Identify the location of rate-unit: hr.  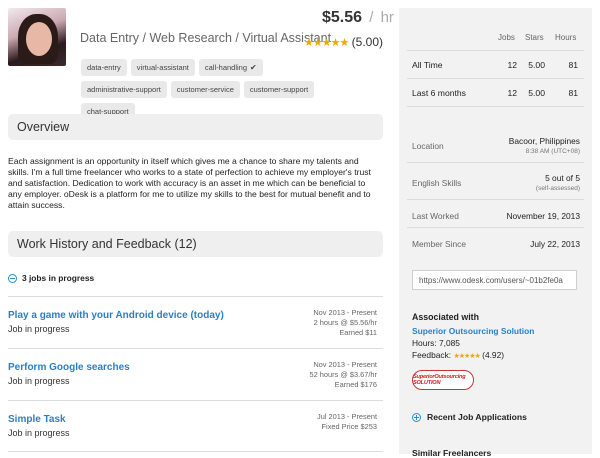
(387, 17).